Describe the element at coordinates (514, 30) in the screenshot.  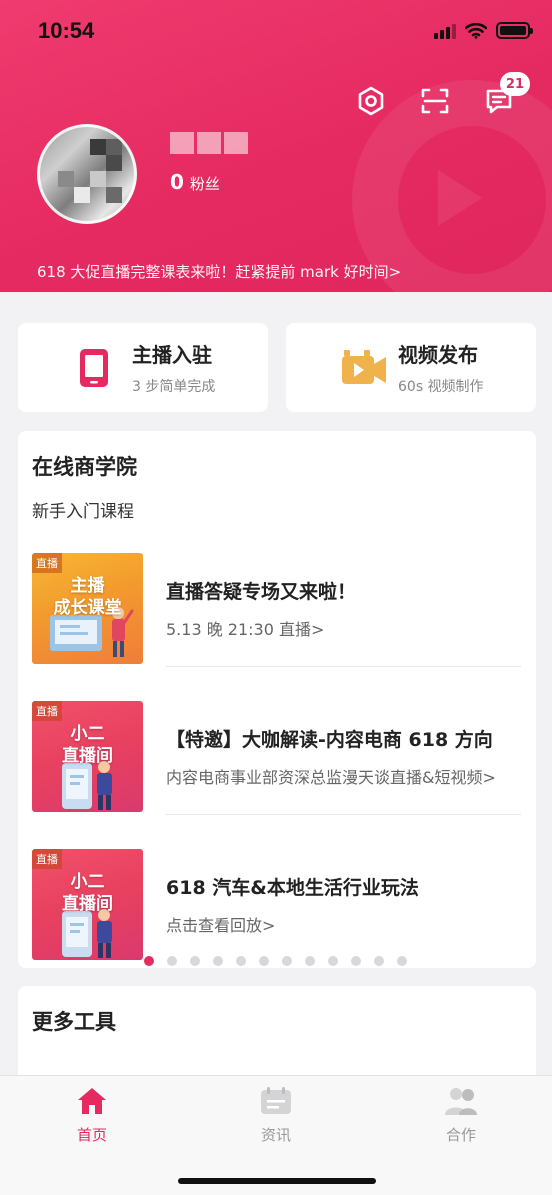
I see `battery-icon` at that location.